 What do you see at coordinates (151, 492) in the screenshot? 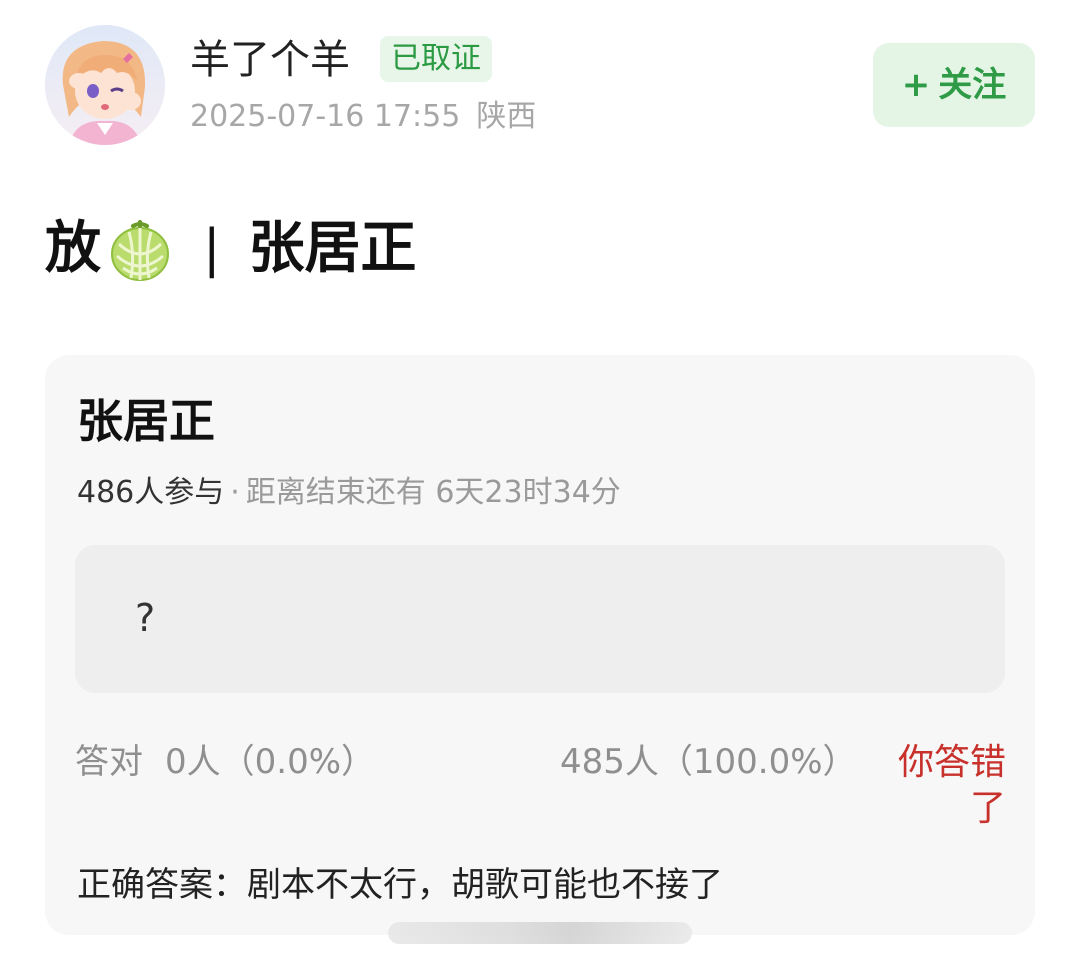
I see `quiz-participants: 486人参与` at bounding box center [151, 492].